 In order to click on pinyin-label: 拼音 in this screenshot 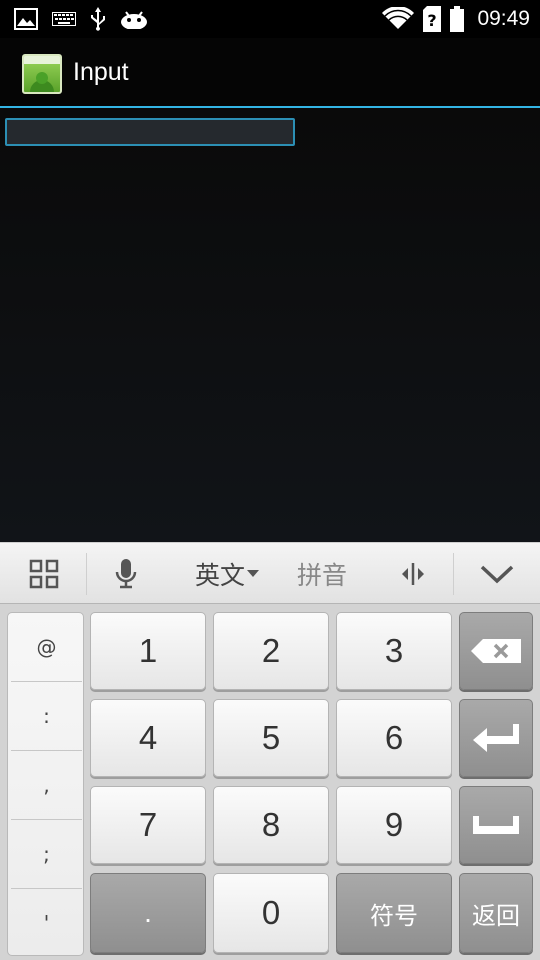, I will do `click(321, 575)`.